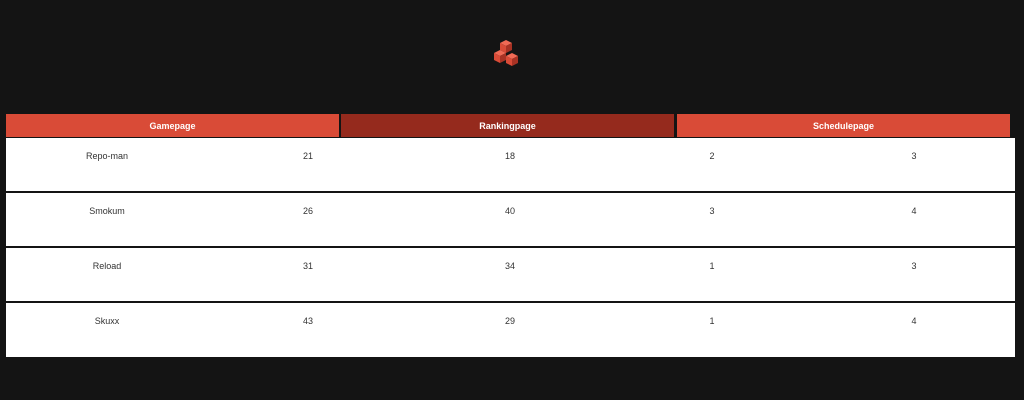  I want to click on player-name: Smokum, so click(107, 211).